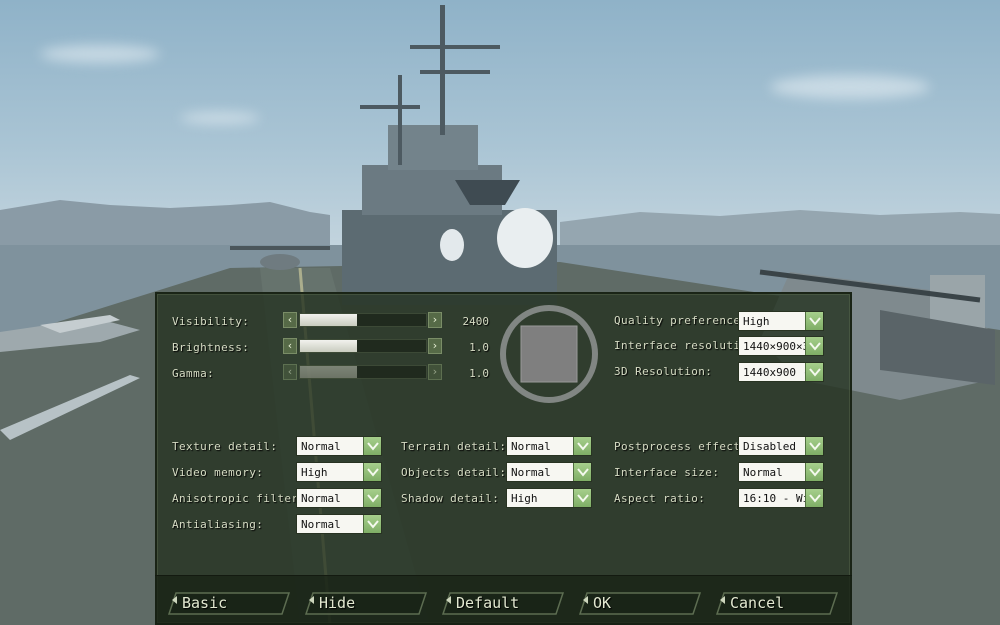  I want to click on brightness-slider, so click(363, 346).